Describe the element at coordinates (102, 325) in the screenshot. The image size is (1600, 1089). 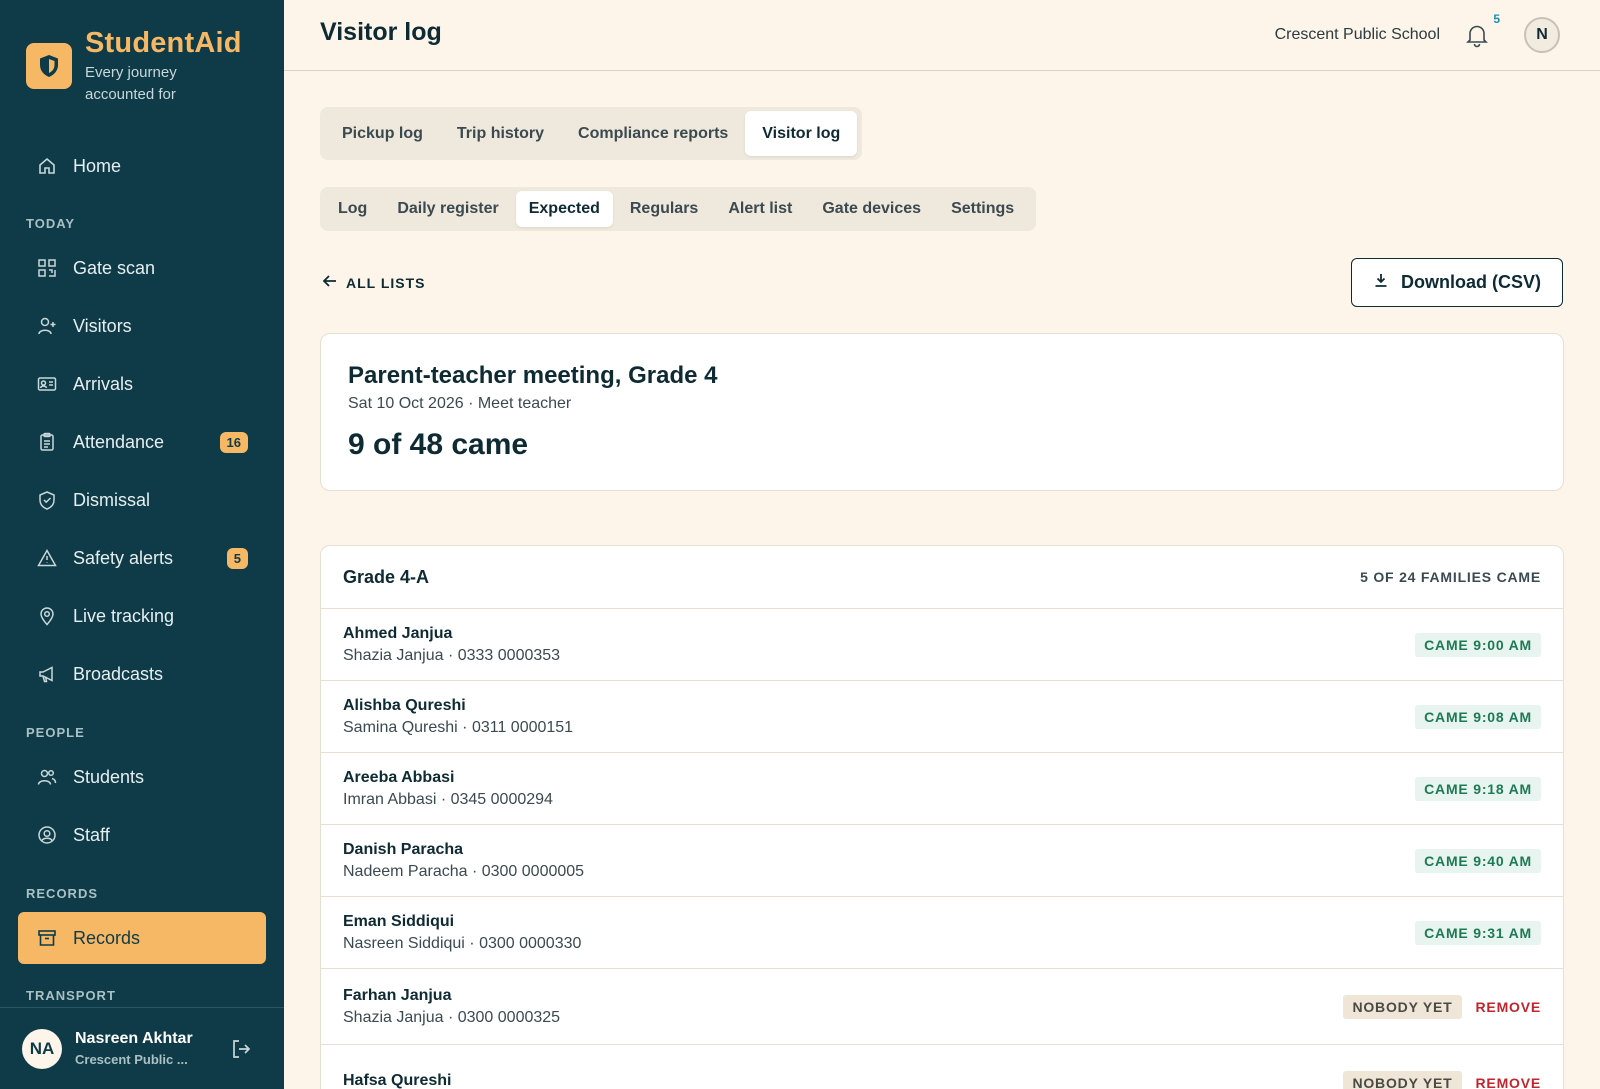
I see `sidebar-item-label: Visitors` at that location.